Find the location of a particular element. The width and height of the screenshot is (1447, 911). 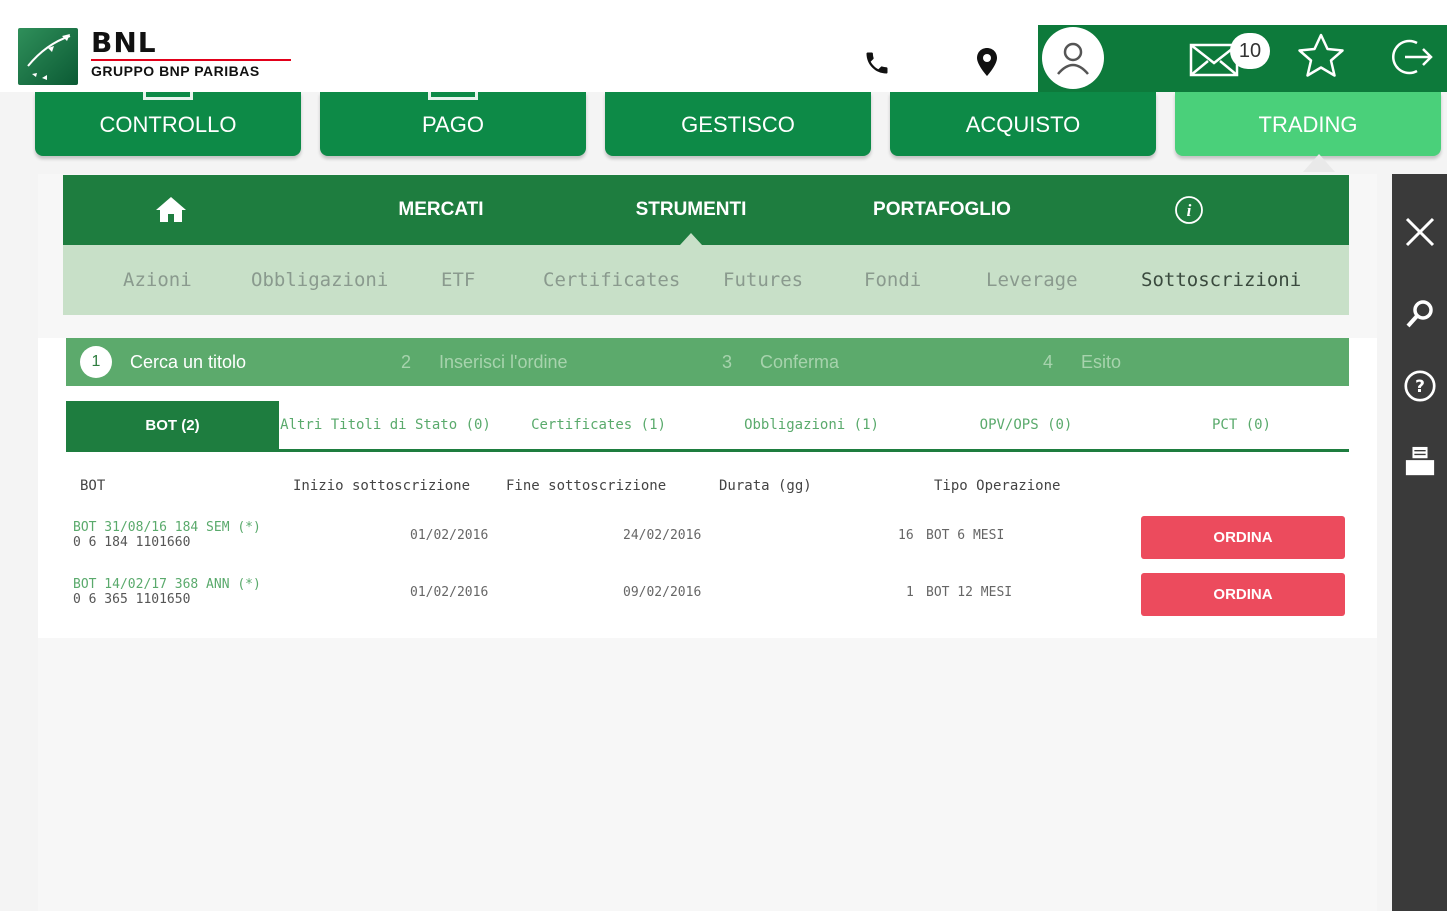

logout-icon is located at coordinates (1411, 57).